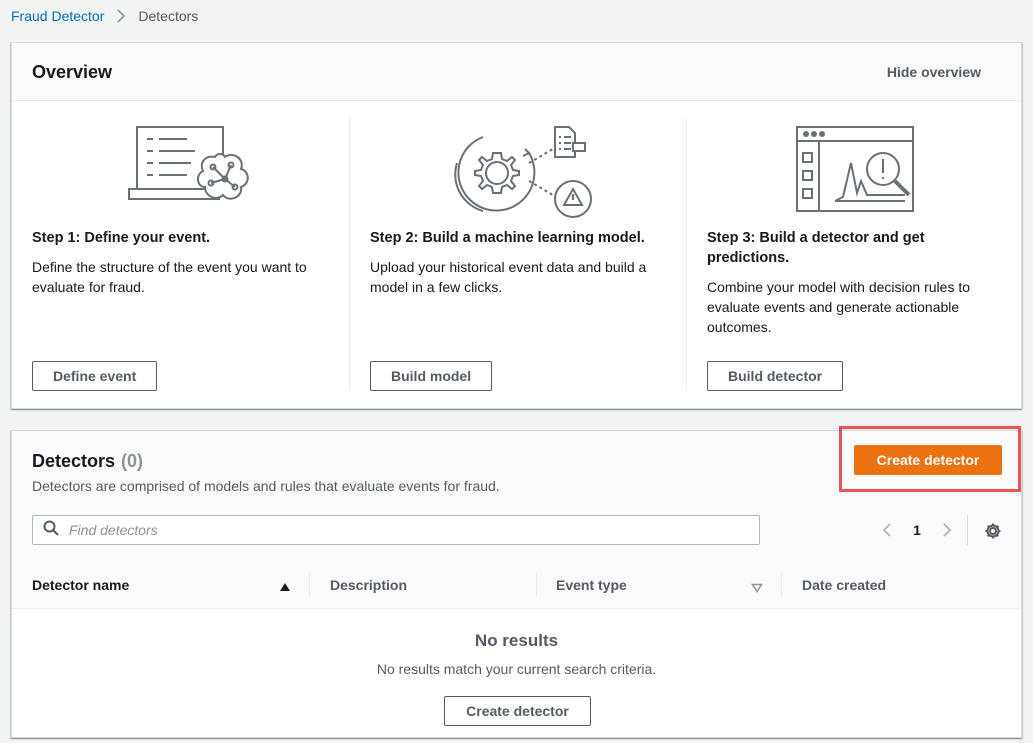  What do you see at coordinates (516, 72) in the screenshot?
I see `overview-header: Overview Hide overview` at bounding box center [516, 72].